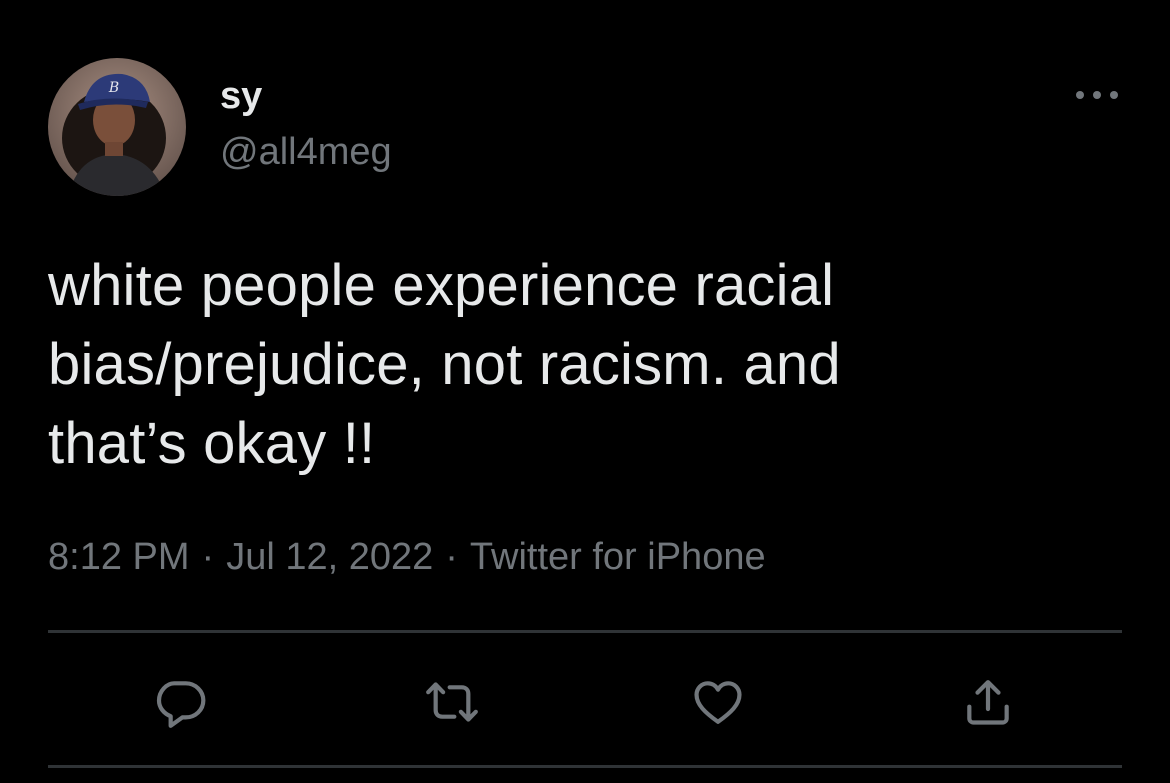 This screenshot has height=783, width=1170. I want to click on share-button, so click(988, 702).